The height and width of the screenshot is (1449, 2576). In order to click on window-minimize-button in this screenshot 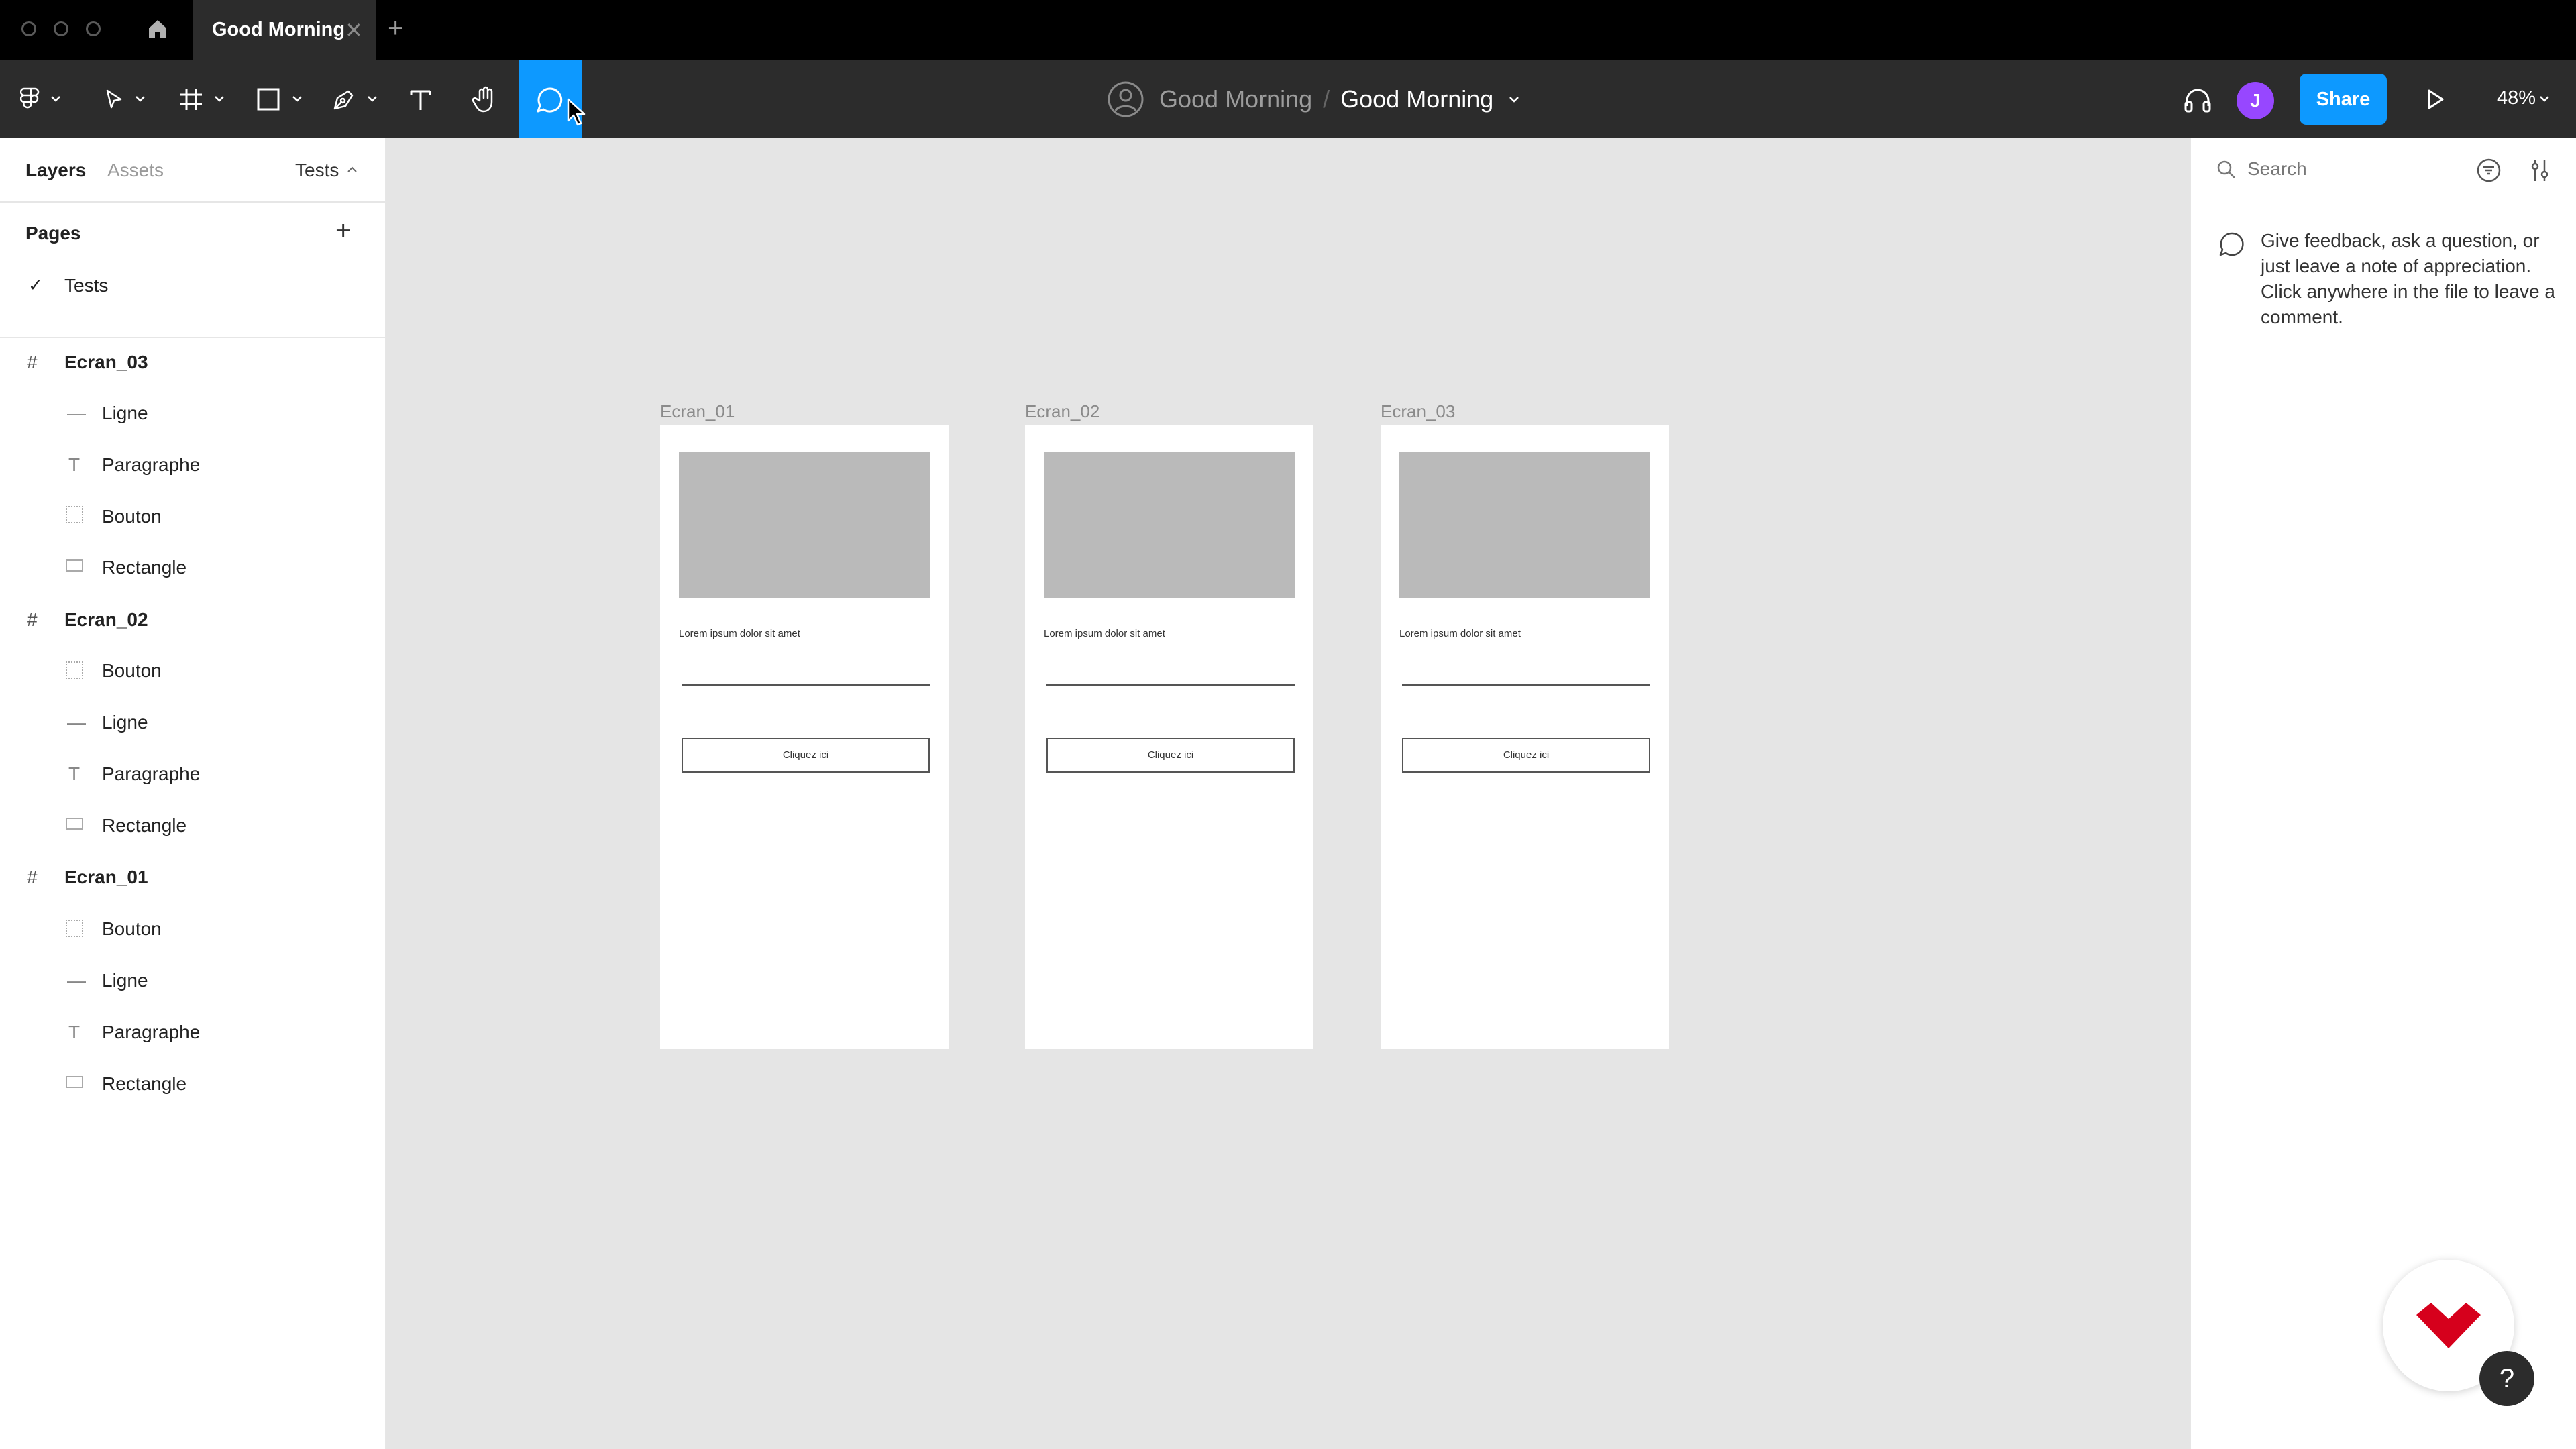, I will do `click(61, 28)`.